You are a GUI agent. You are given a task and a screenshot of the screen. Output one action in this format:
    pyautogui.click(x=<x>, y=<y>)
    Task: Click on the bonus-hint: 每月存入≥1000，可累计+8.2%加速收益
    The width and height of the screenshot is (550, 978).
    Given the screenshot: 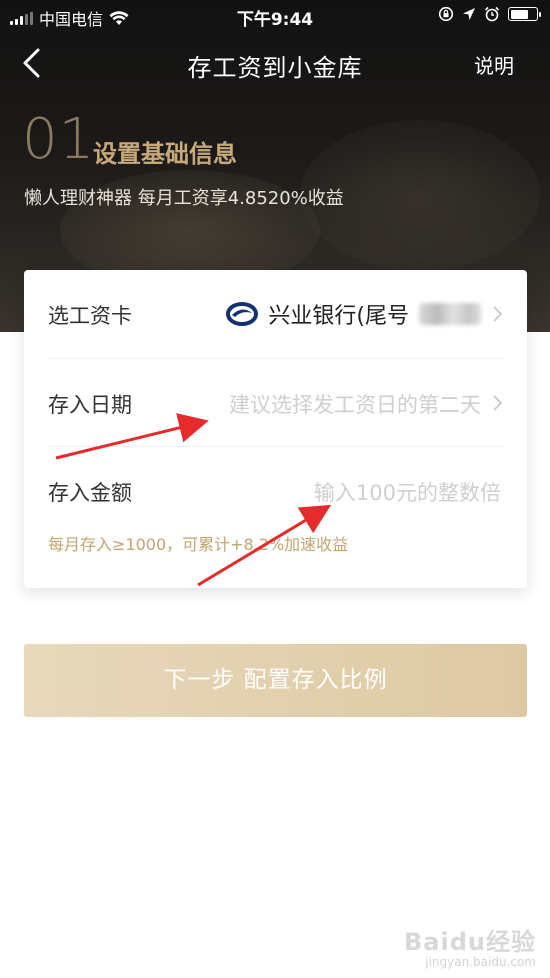 What is the action you would take?
    pyautogui.click(x=198, y=544)
    